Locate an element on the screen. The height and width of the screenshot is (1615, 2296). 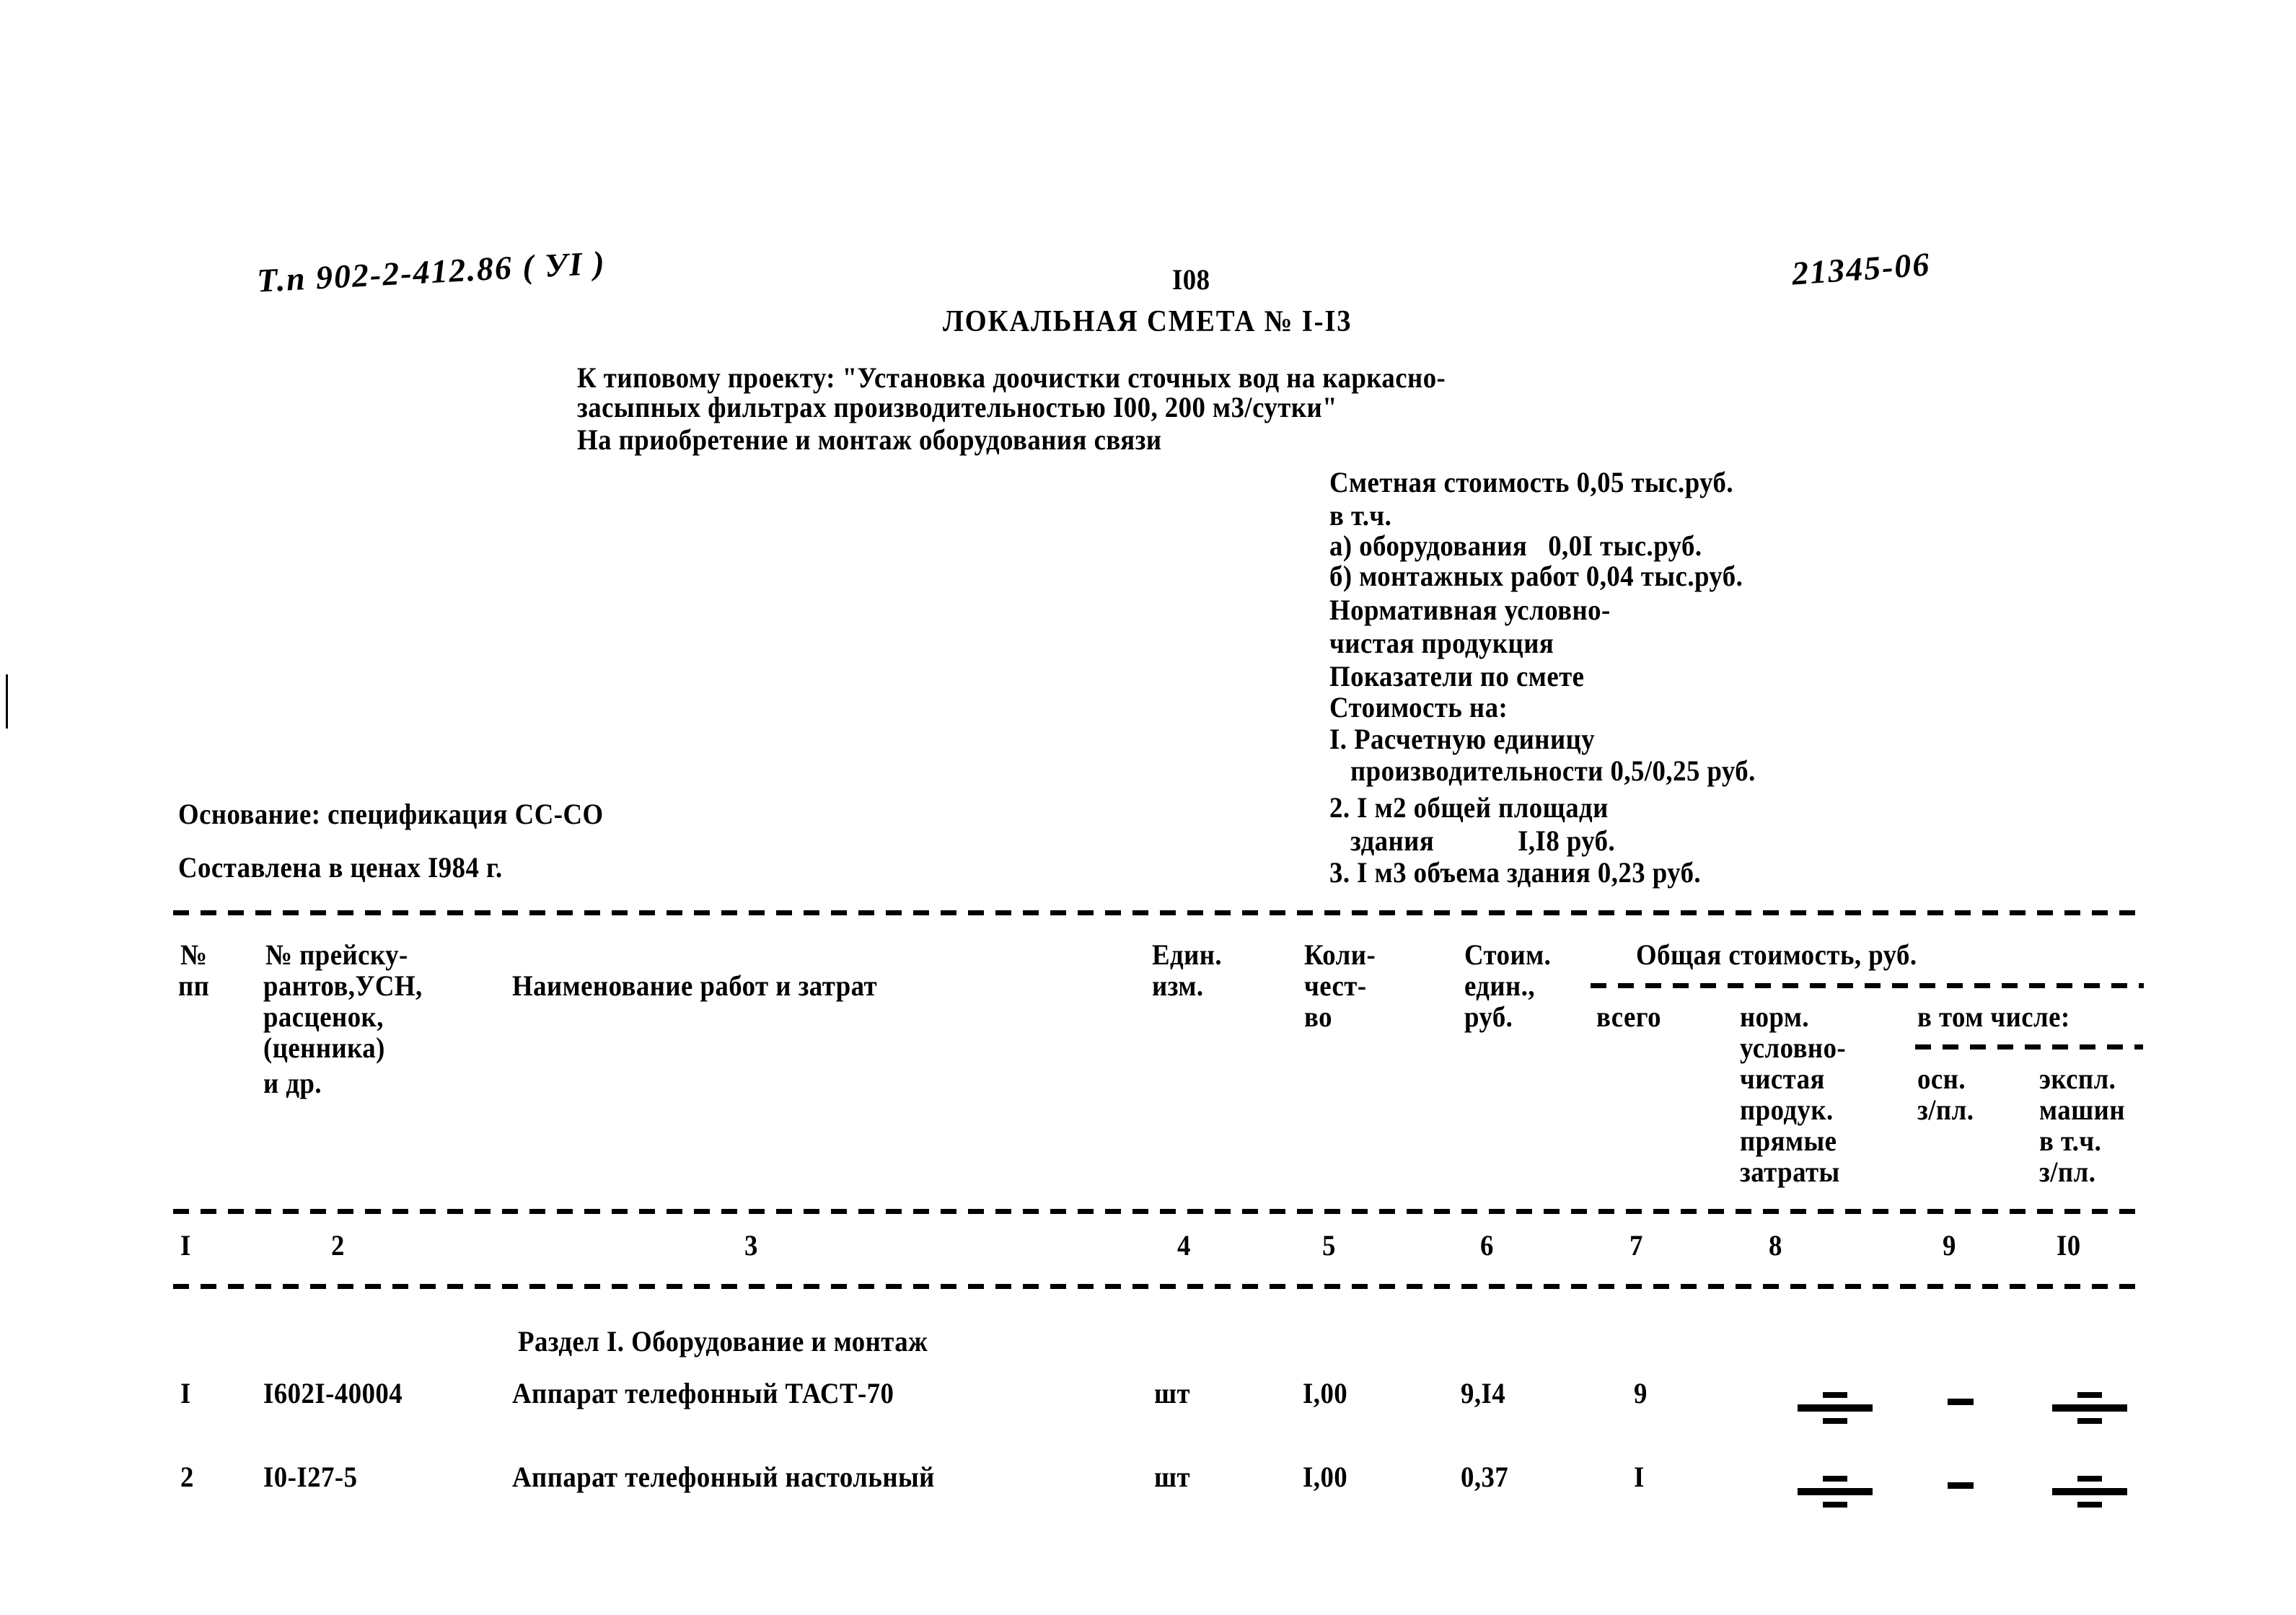
col-number-8: 8 is located at coordinates (1776, 1245).